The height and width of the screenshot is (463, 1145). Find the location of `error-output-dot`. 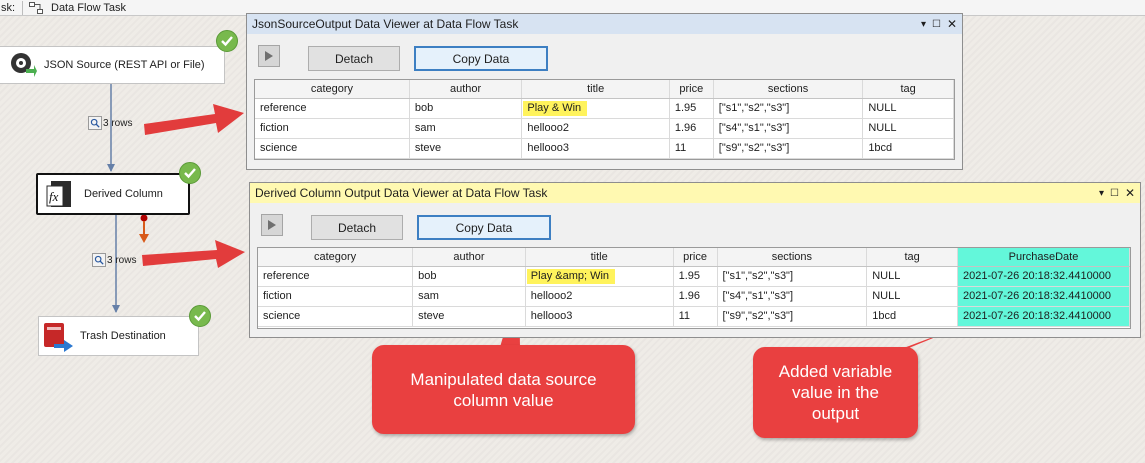

error-output-dot is located at coordinates (144, 218).